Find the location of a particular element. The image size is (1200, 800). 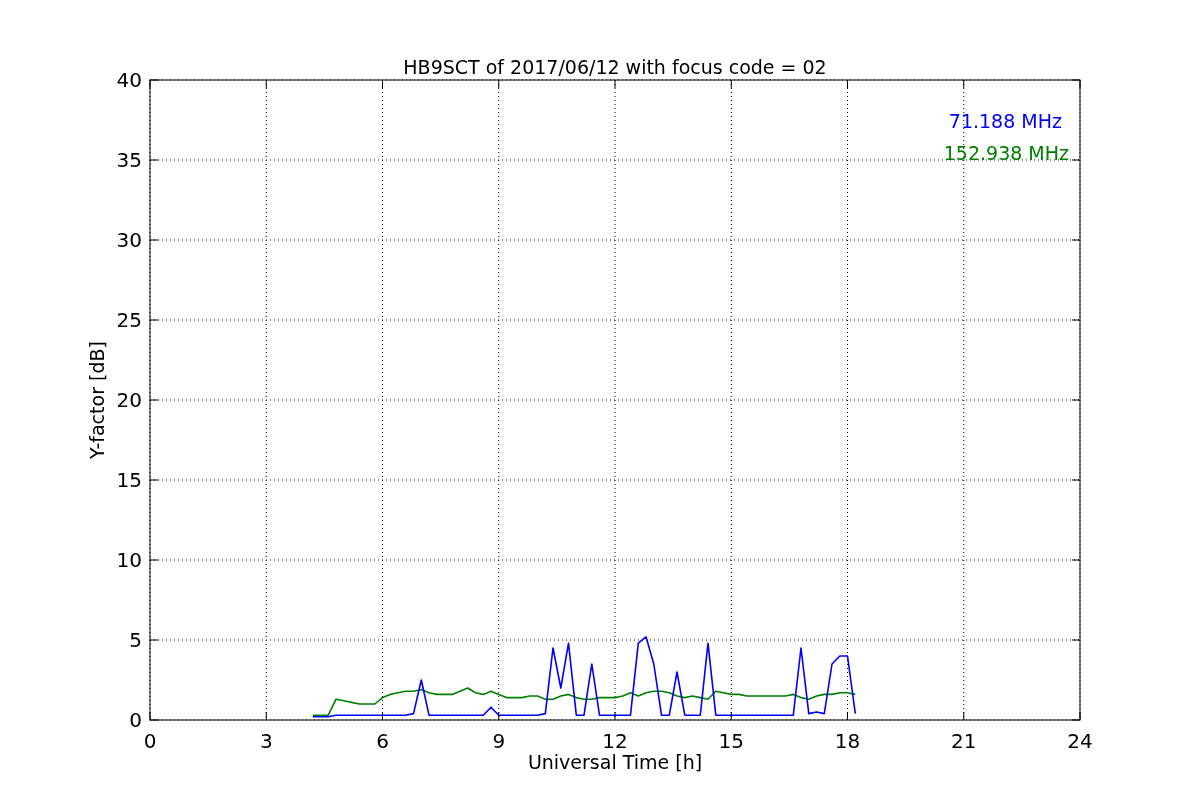

x-tick-label: 21 is located at coordinates (964, 741).